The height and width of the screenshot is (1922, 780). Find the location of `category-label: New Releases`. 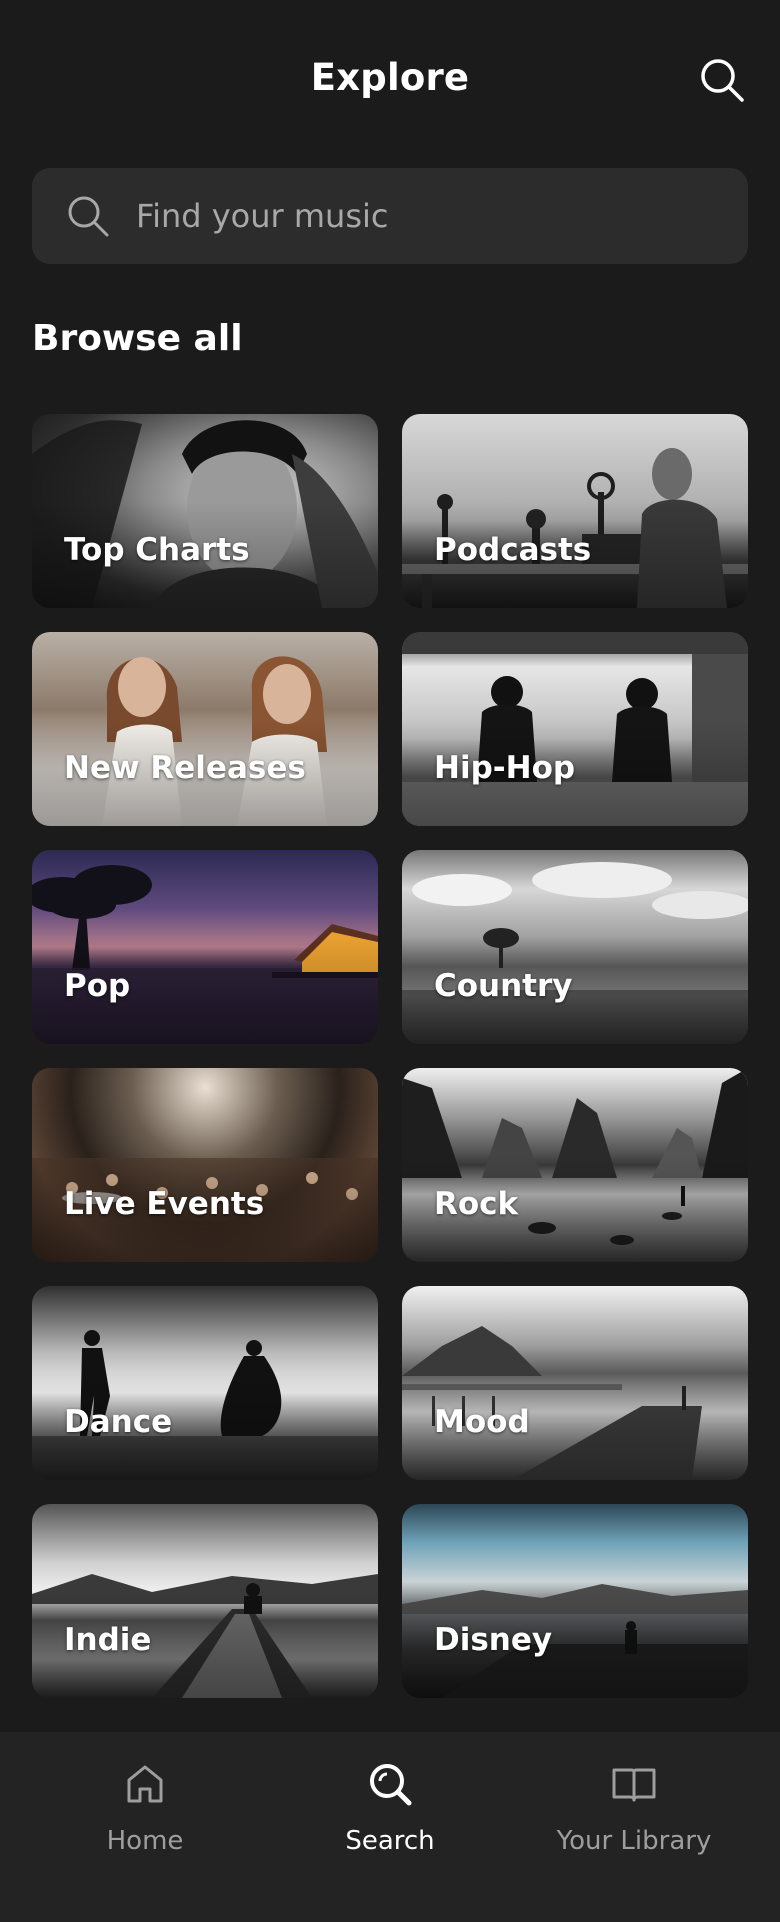

category-label: New Releases is located at coordinates (185, 768).